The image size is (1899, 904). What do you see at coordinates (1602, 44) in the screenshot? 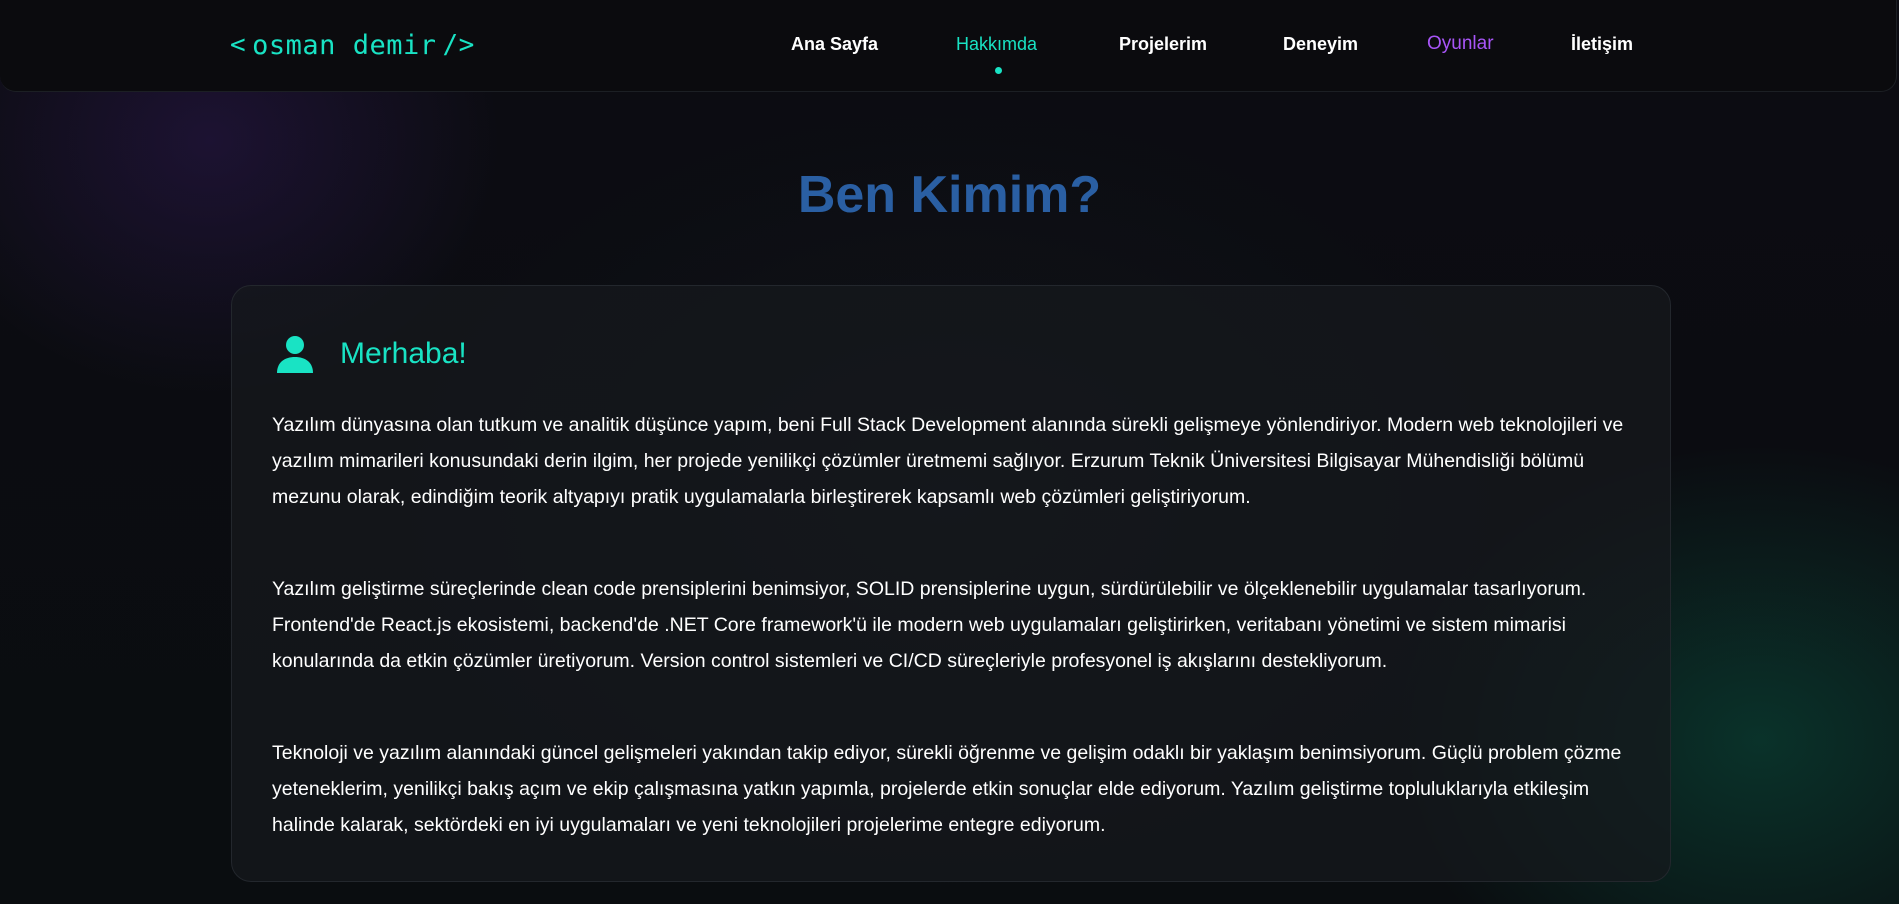
I see `nav-item-iletisim: İletişim` at bounding box center [1602, 44].